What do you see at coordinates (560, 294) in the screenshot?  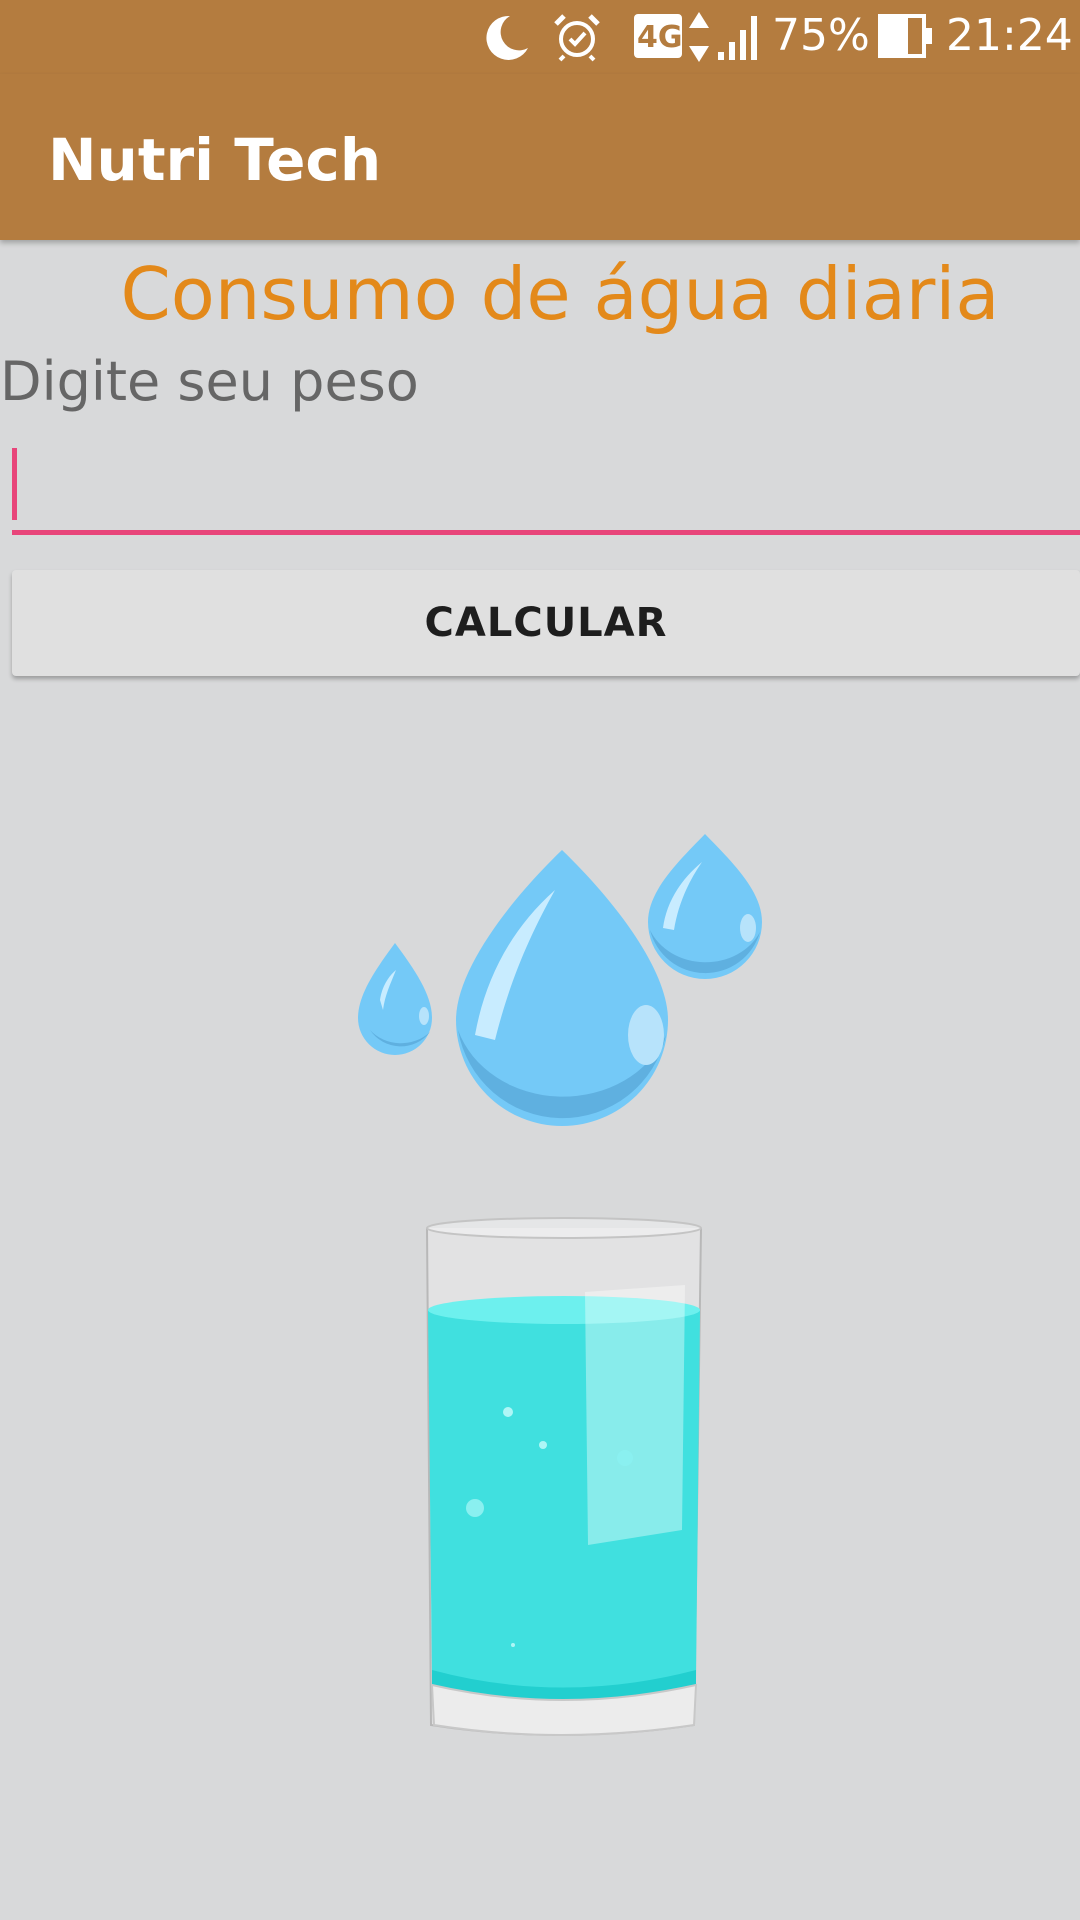 I see `page-heading: Consumo de água diaria` at bounding box center [560, 294].